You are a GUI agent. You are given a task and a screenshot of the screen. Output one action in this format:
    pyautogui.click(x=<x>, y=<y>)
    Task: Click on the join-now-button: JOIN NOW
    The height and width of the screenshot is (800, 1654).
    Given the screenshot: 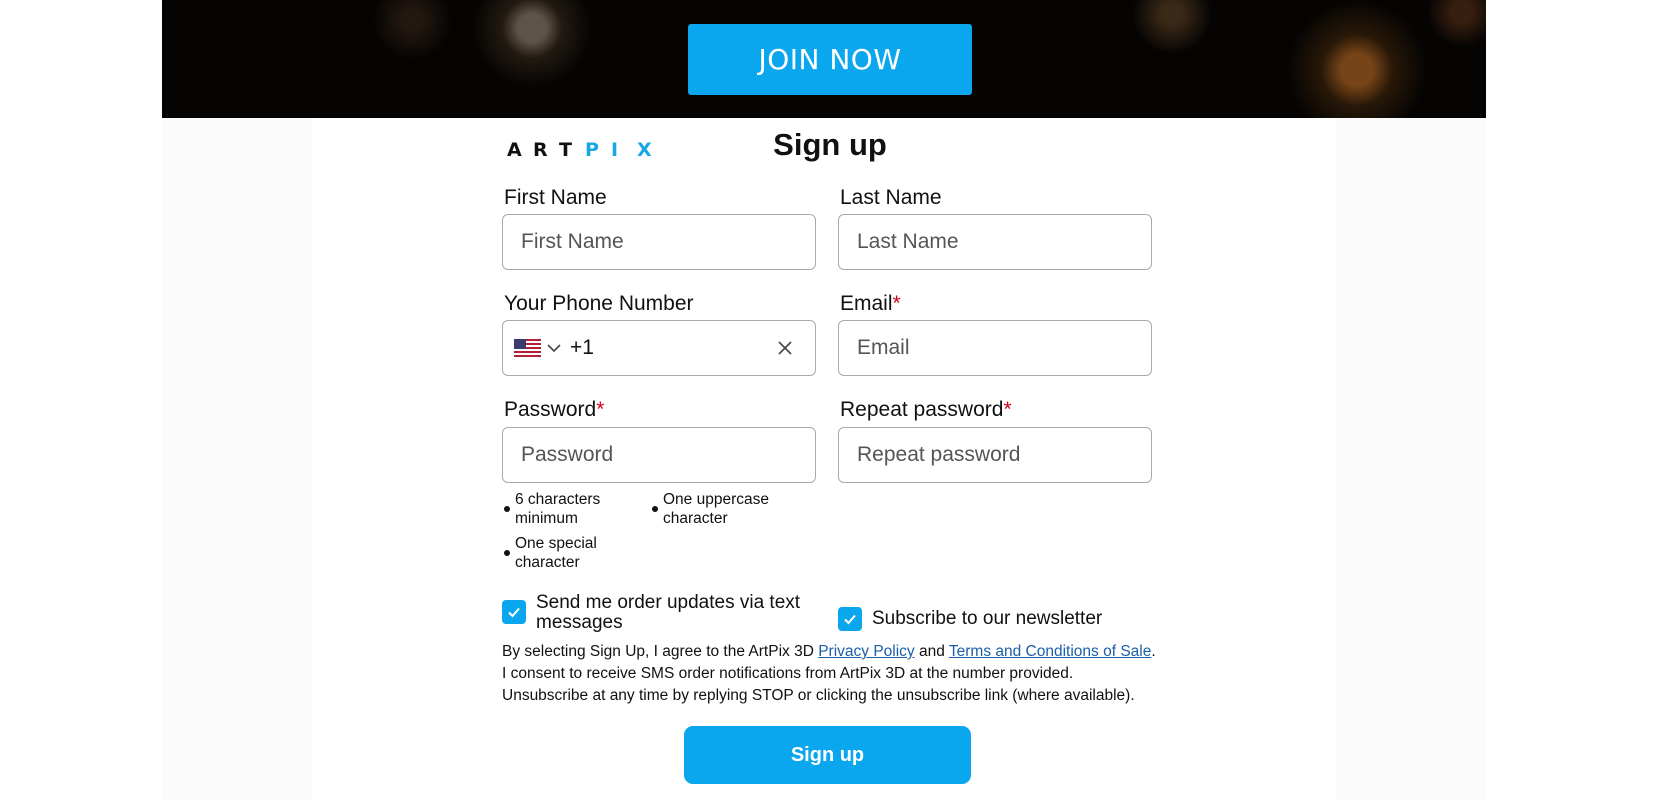 What is the action you would take?
    pyautogui.click(x=830, y=59)
    